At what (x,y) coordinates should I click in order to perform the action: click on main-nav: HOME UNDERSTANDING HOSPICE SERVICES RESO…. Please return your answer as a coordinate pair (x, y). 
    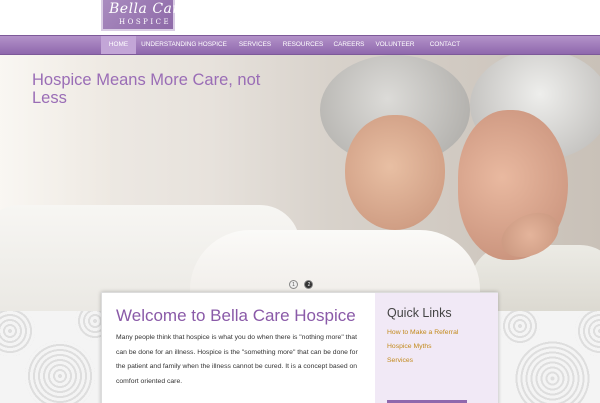
    Looking at the image, I should click on (300, 45).